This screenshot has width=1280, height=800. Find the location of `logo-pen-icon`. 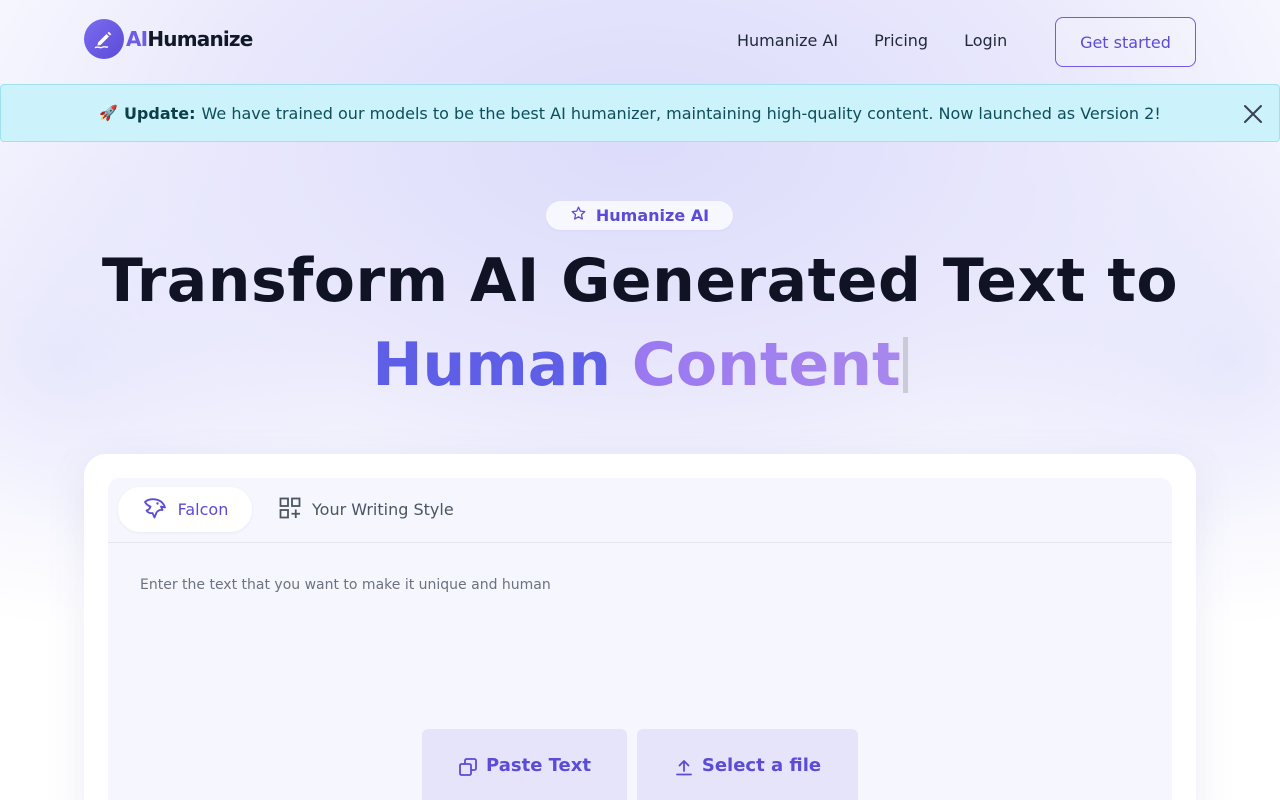

logo-pen-icon is located at coordinates (104, 39).